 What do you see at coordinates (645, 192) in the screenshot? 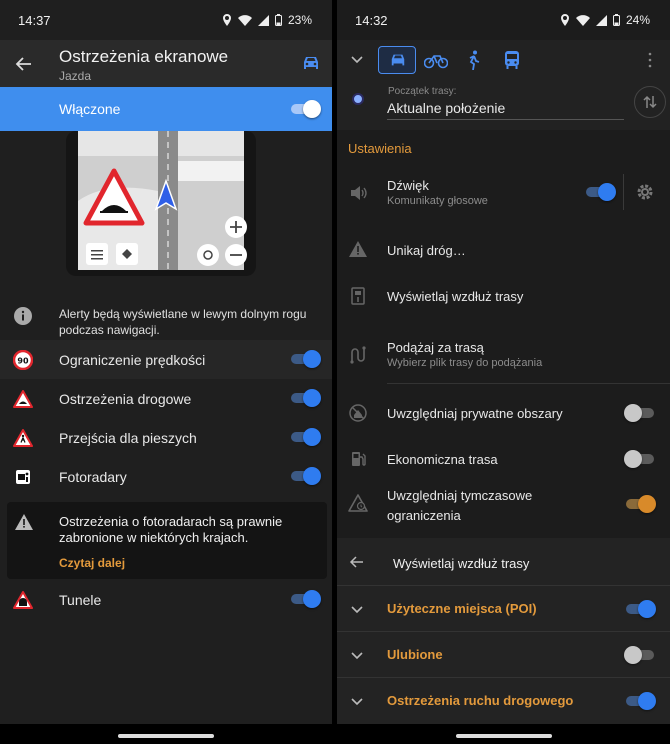
I see `gear-icon` at bounding box center [645, 192].